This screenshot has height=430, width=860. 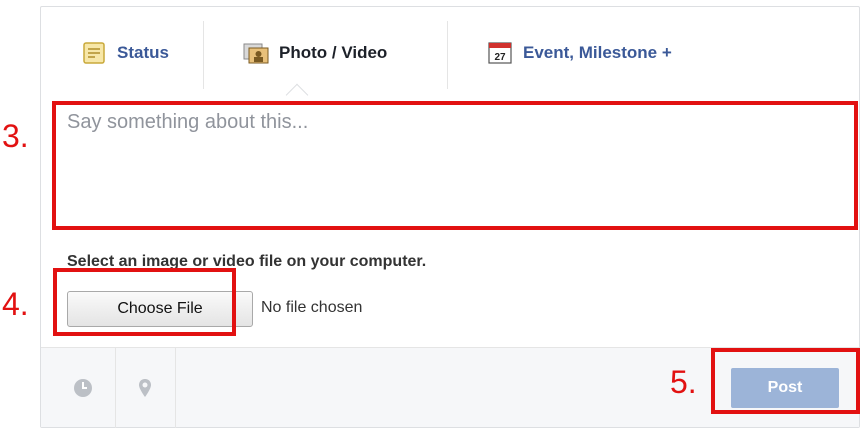 What do you see at coordinates (333, 52) in the screenshot?
I see `tab-photo-video-label: Photo / Video` at bounding box center [333, 52].